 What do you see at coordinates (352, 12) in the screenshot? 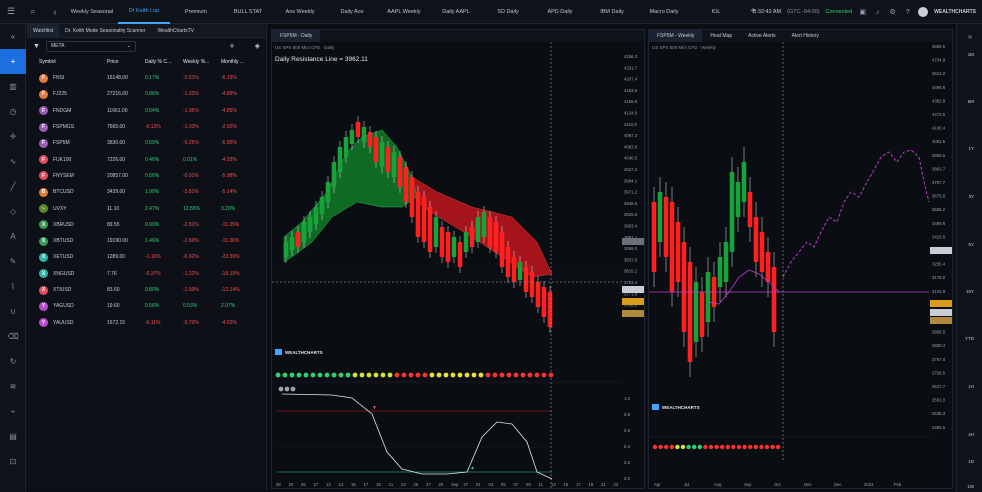
I see `layout-tab: Daily Aos` at bounding box center [352, 12].